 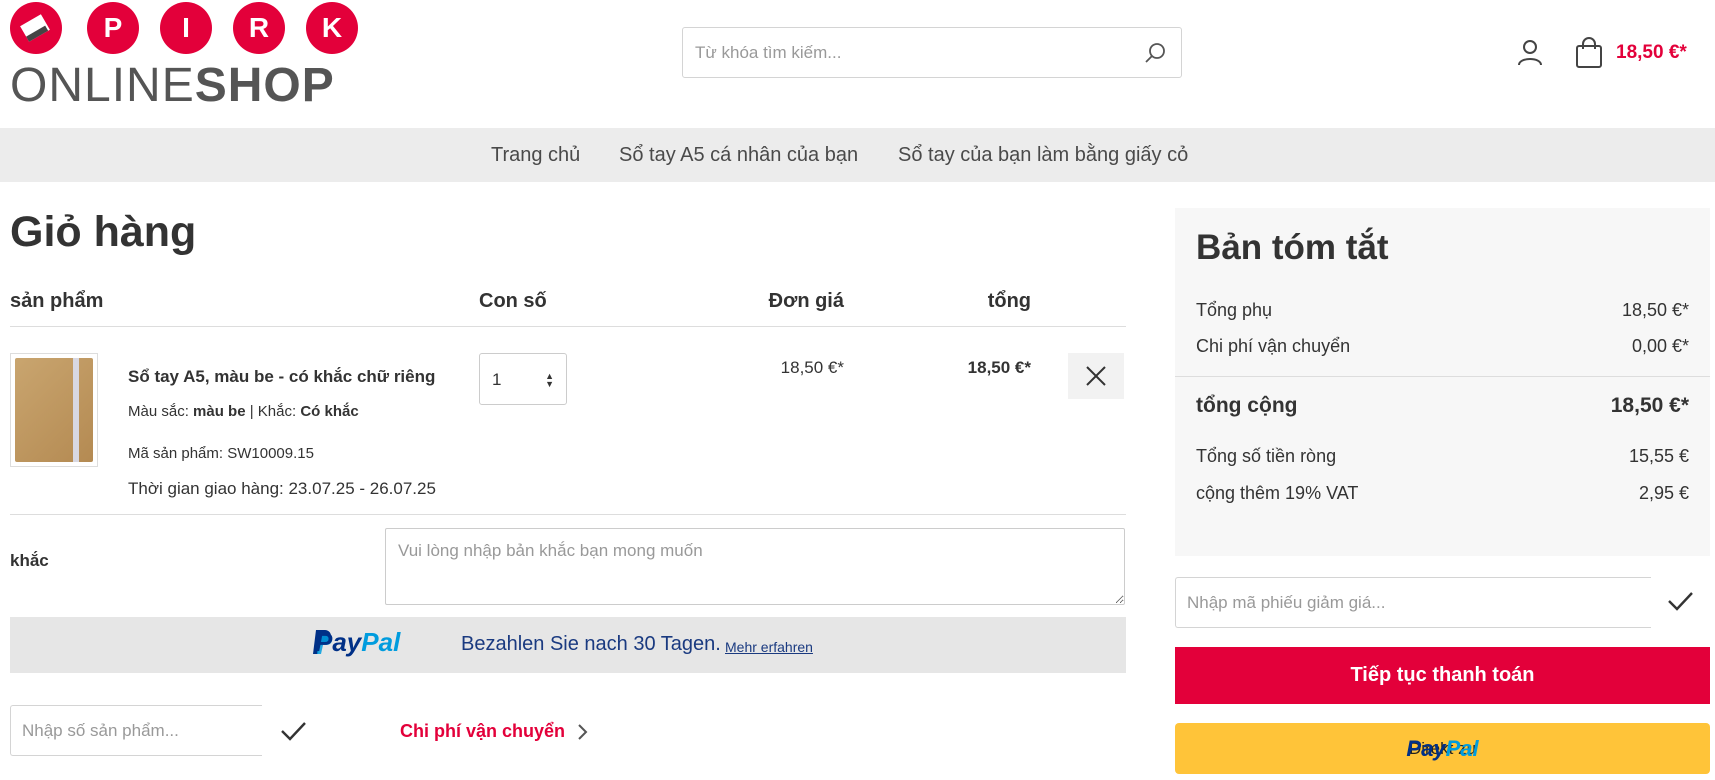 I want to click on delivery-time: Thời gian giao hàng: 23.07.25 - 26.07.25, so click(x=282, y=488).